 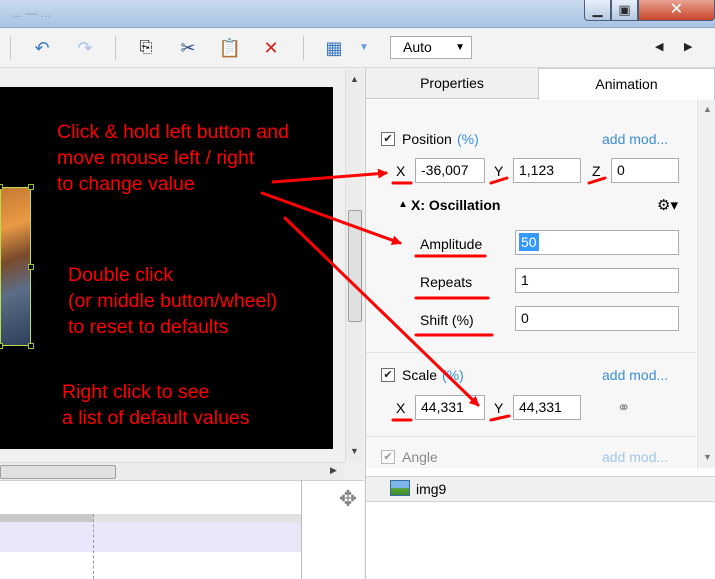 I want to click on redo-icon: ↷, so click(x=85, y=48).